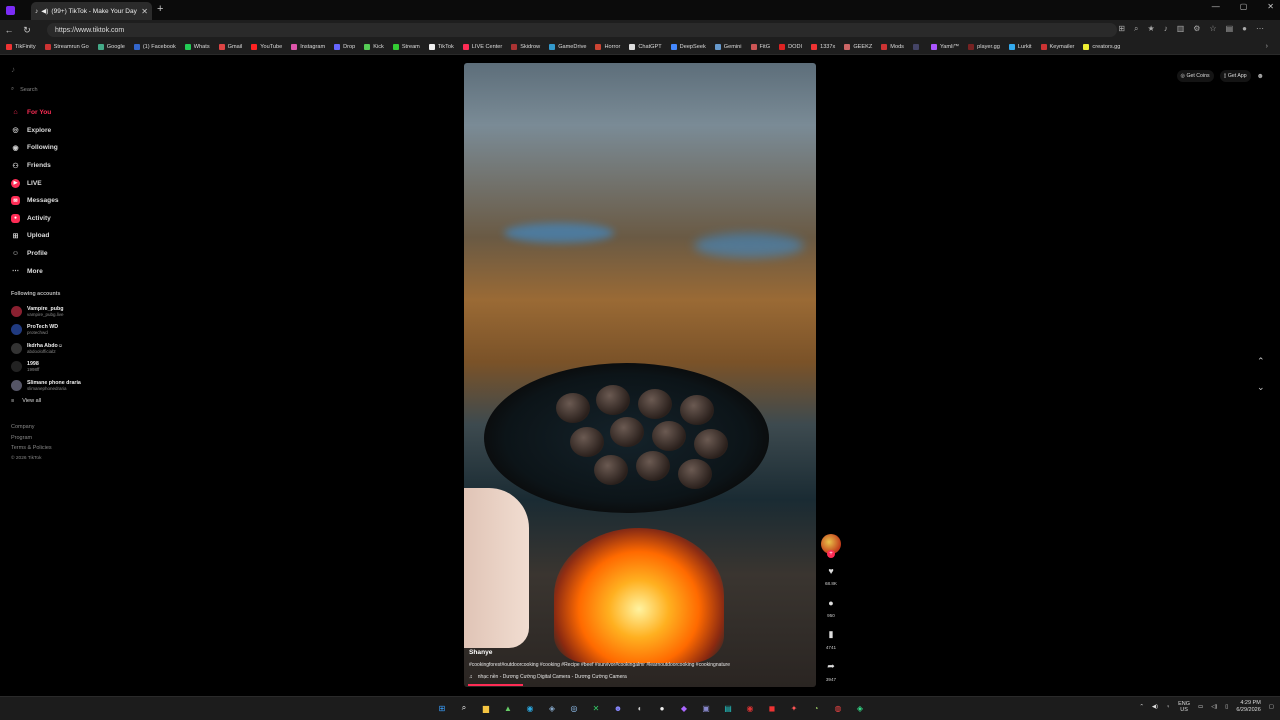  What do you see at coordinates (441, 47) in the screenshot?
I see `bookmark-item: TikTok` at bounding box center [441, 47].